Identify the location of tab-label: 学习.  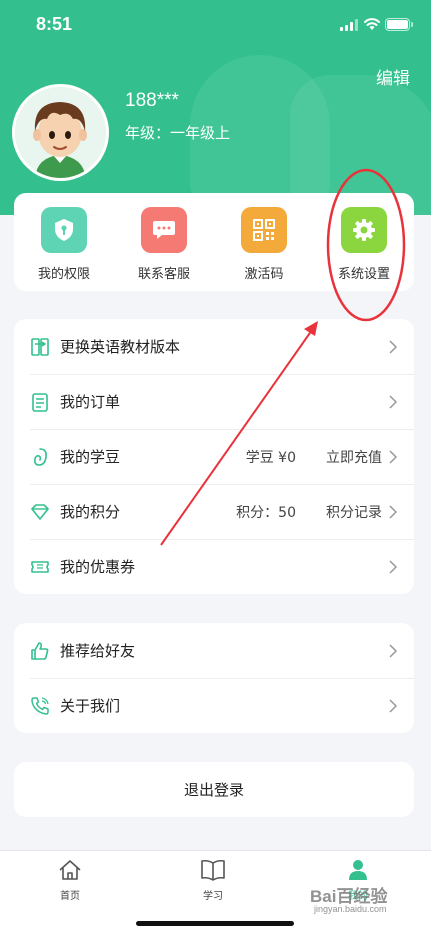
(213, 896).